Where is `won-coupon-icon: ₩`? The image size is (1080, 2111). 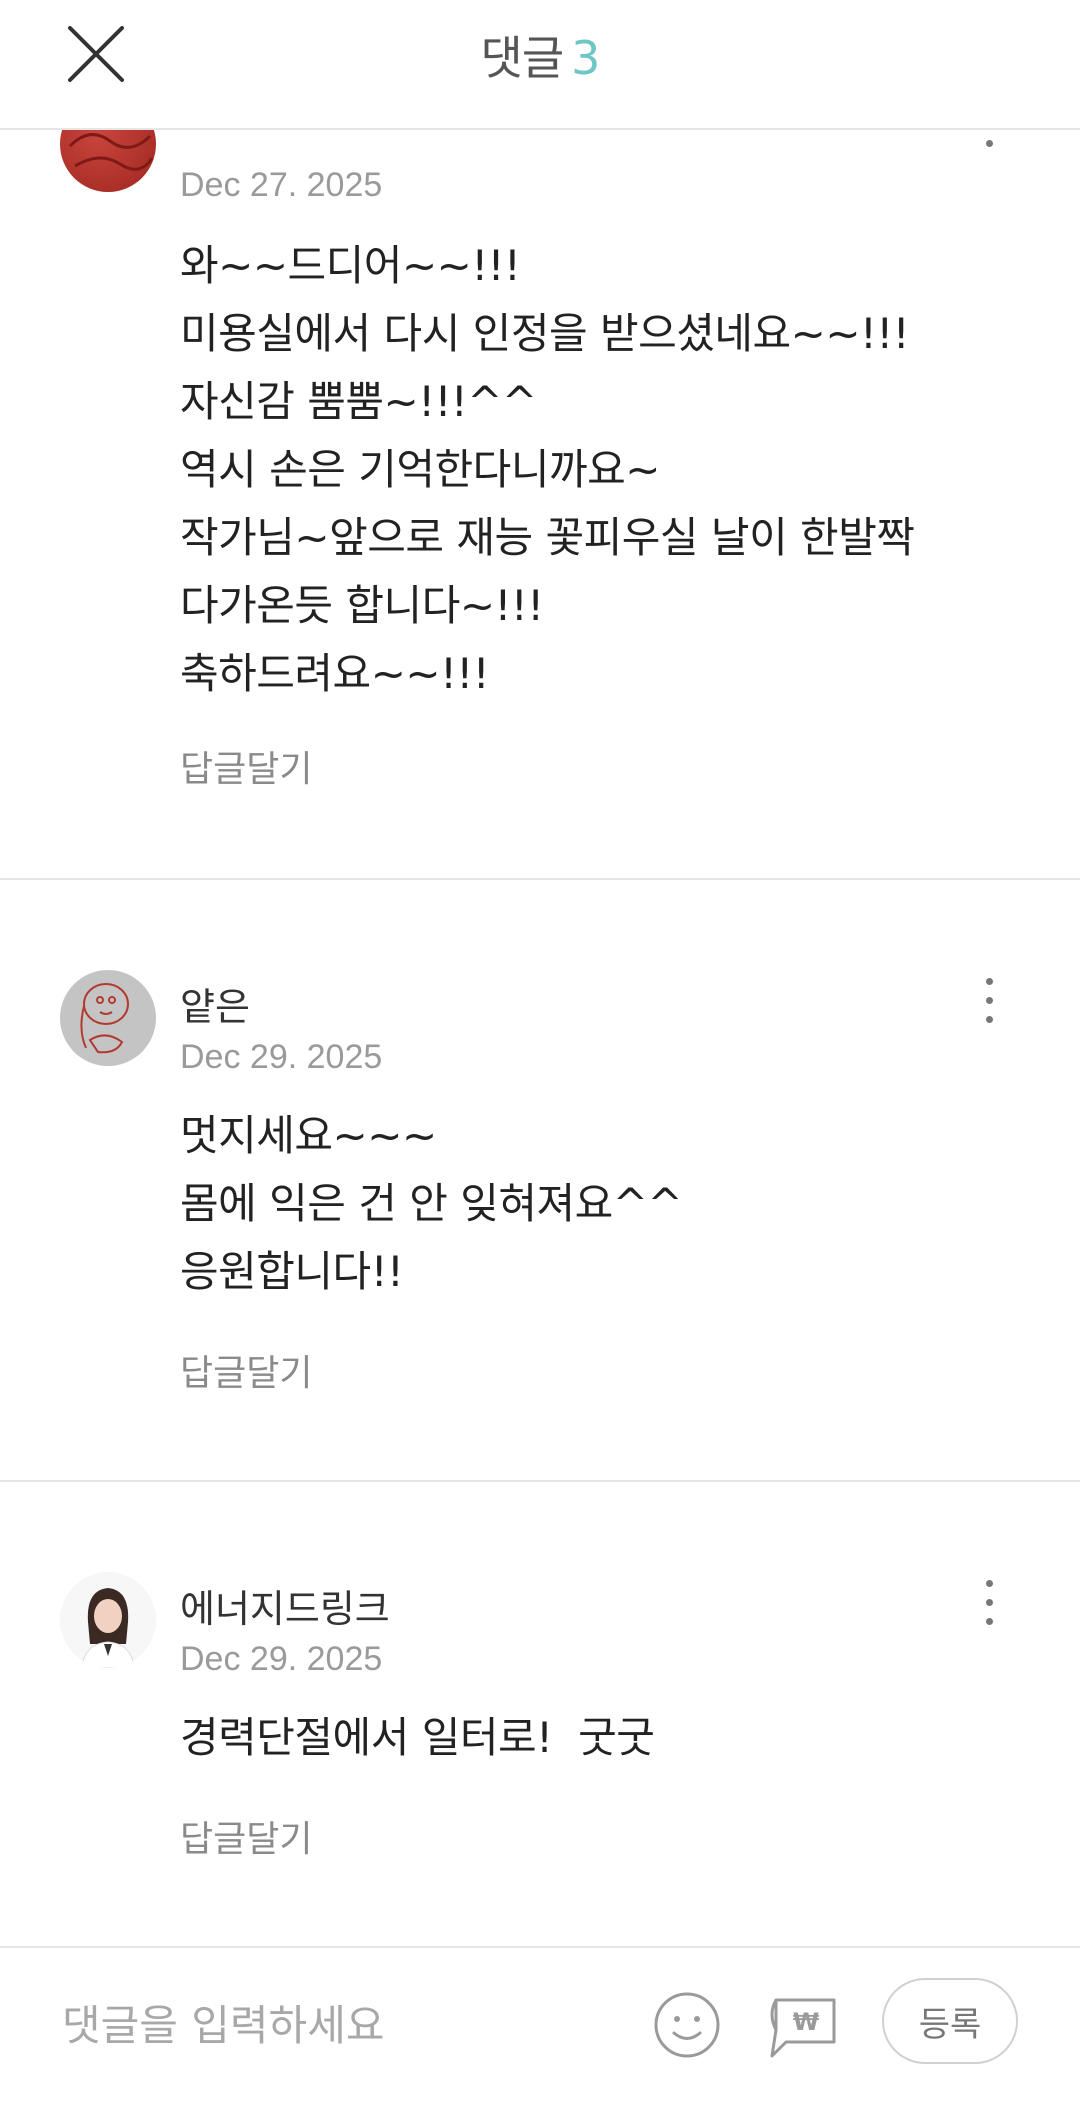
won-coupon-icon: ₩ is located at coordinates (801, 2025).